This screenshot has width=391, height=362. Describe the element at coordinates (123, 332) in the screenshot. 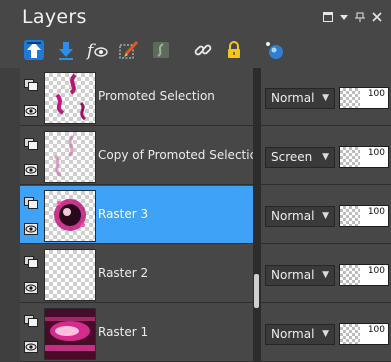

I see `layer-name: Raster 1` at that location.